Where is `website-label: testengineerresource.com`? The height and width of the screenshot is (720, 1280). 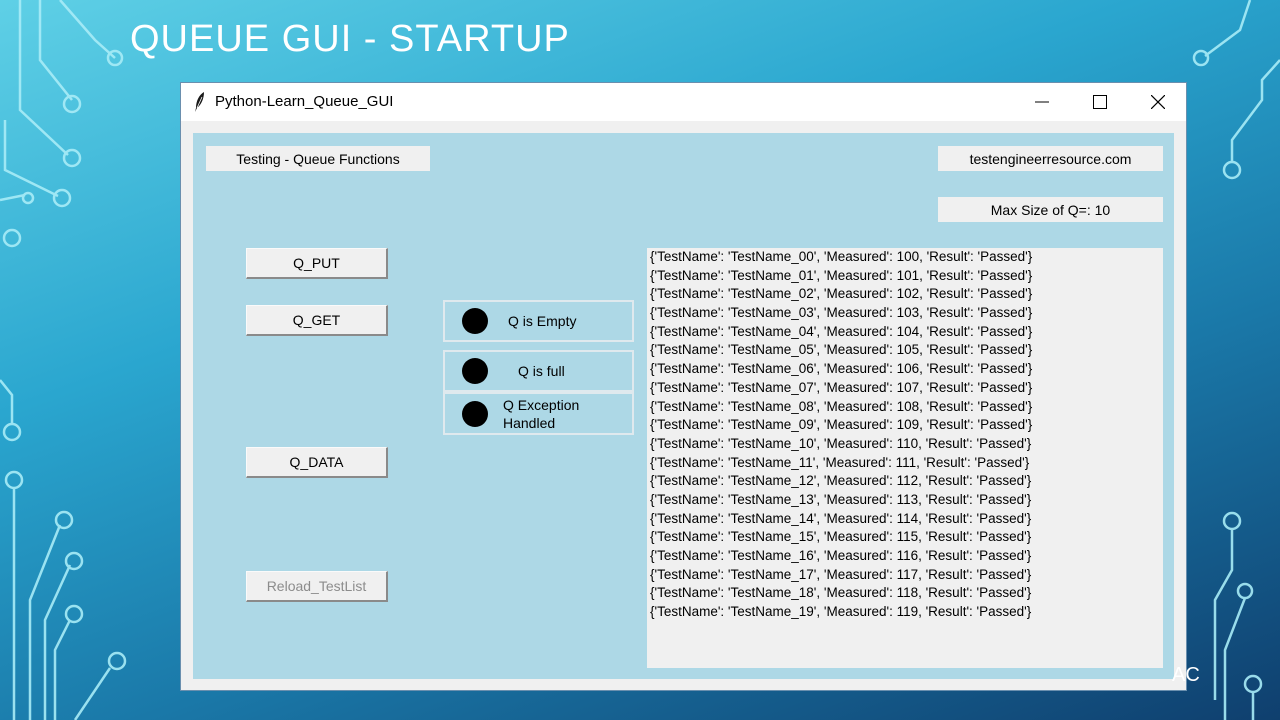 website-label: testengineerresource.com is located at coordinates (1050, 158).